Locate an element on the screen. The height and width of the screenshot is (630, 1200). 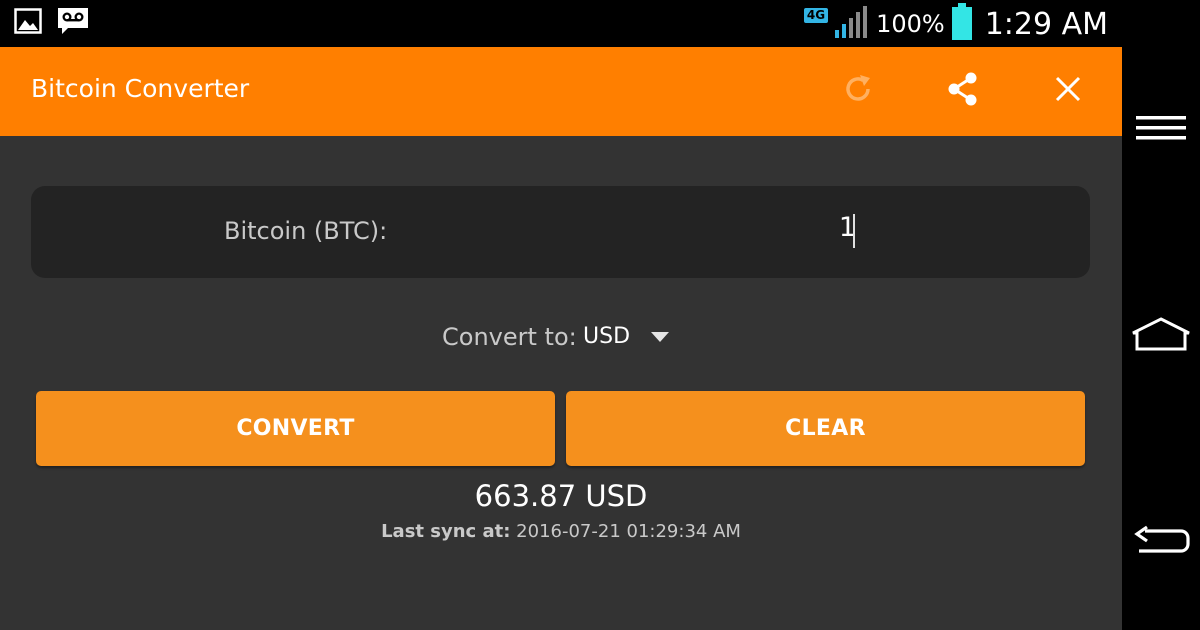
home-button is located at coordinates (1161, 336).